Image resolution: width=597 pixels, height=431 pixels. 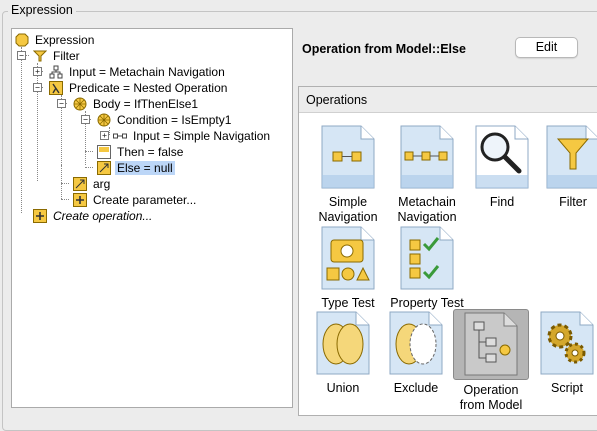 What do you see at coordinates (136, 104) in the screenshot?
I see `tree-item-body: Body = IfThenElse1` at bounding box center [136, 104].